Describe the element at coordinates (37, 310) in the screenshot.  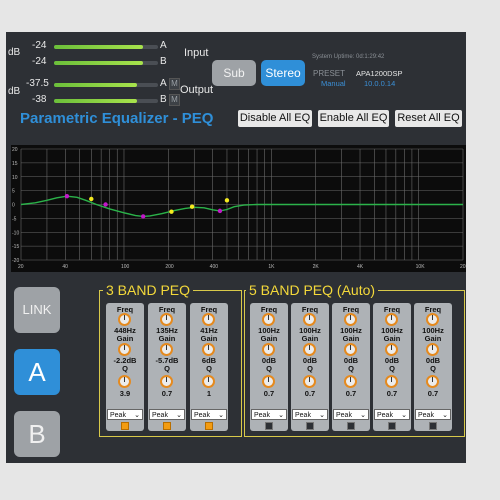
I see `link-button: LINK` at that location.